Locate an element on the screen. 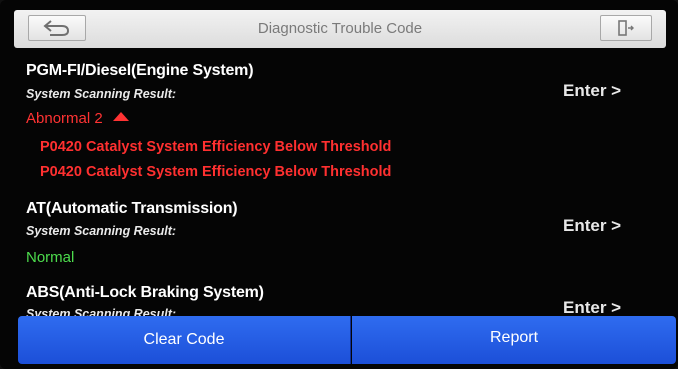 This screenshot has width=678, height=369. report-label: Report is located at coordinates (514, 337).